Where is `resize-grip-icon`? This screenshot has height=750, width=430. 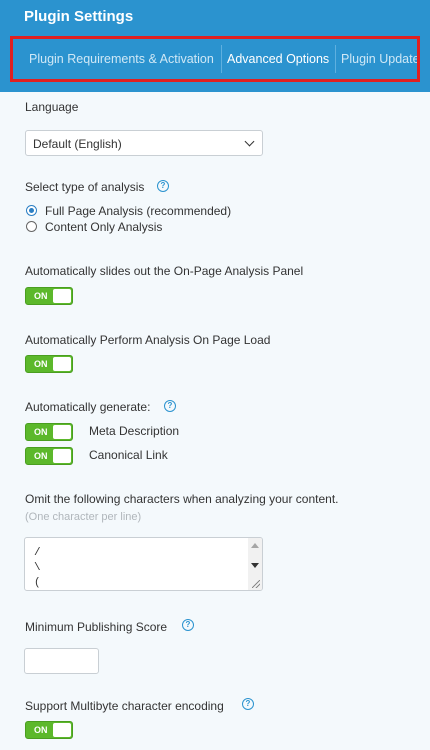 resize-grip-icon is located at coordinates (256, 584).